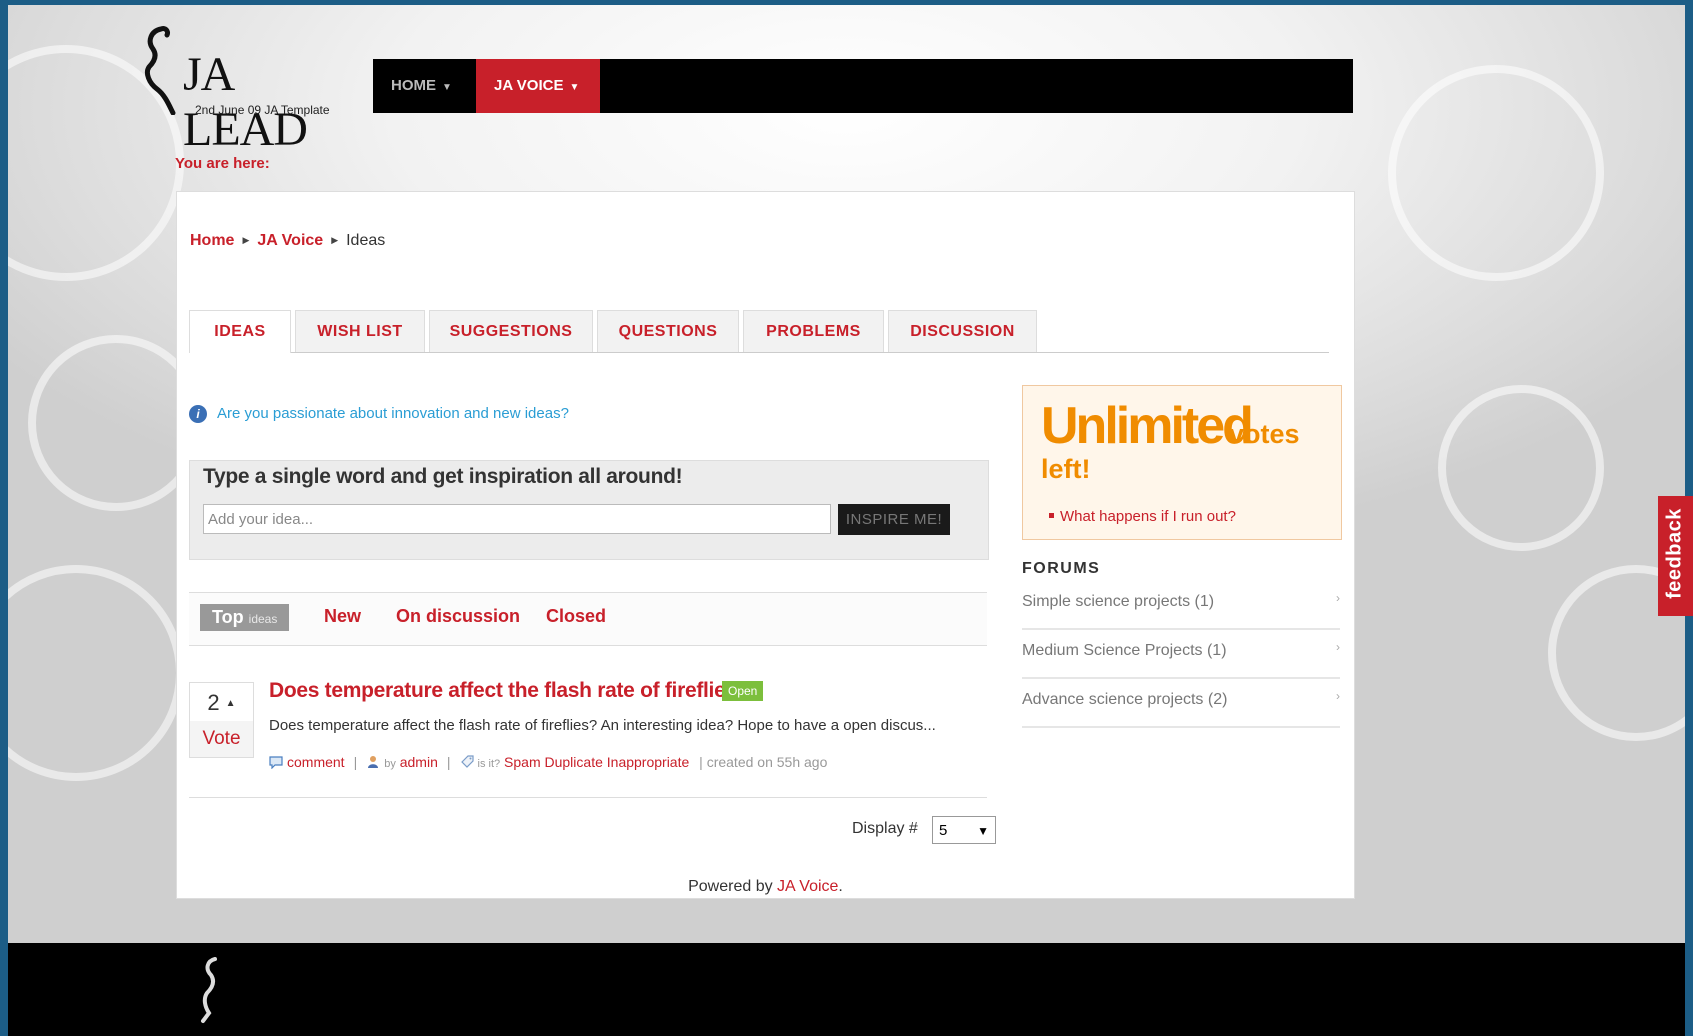 The height and width of the screenshot is (1036, 1693). I want to click on nav-item-ja-voice: JA VOICE ▼, so click(538, 86).